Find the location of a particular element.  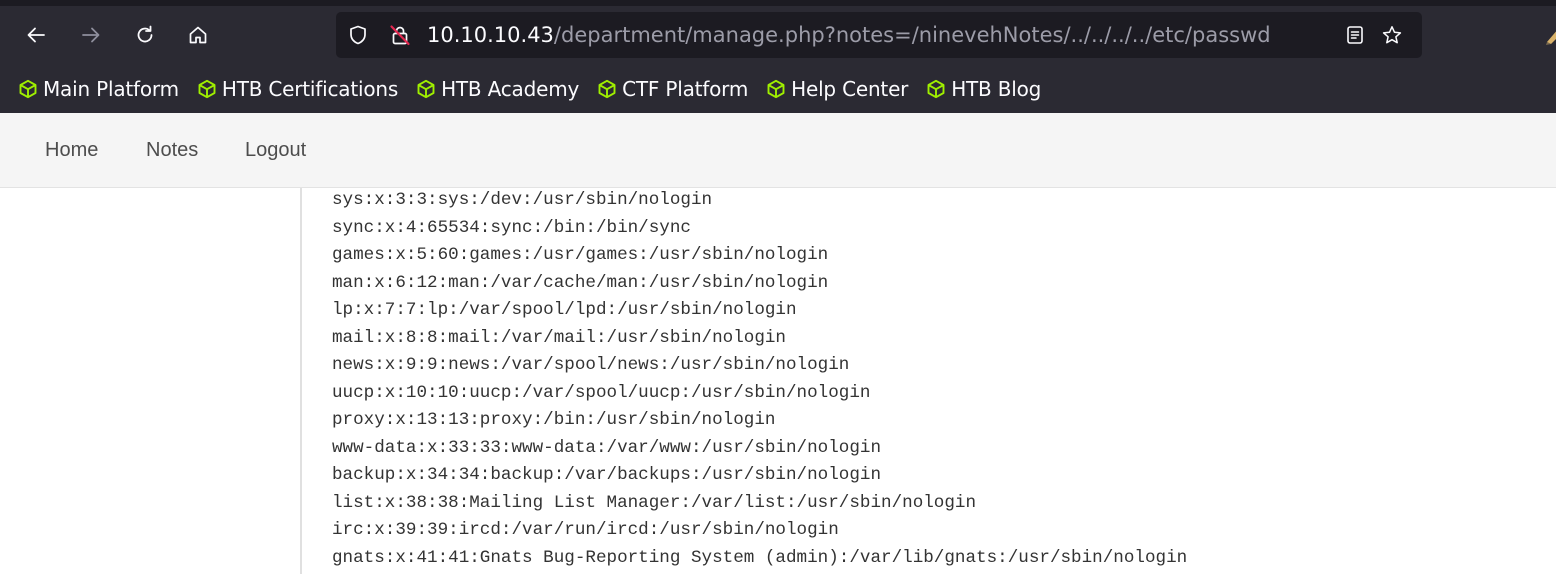

back-button is located at coordinates (36, 35).